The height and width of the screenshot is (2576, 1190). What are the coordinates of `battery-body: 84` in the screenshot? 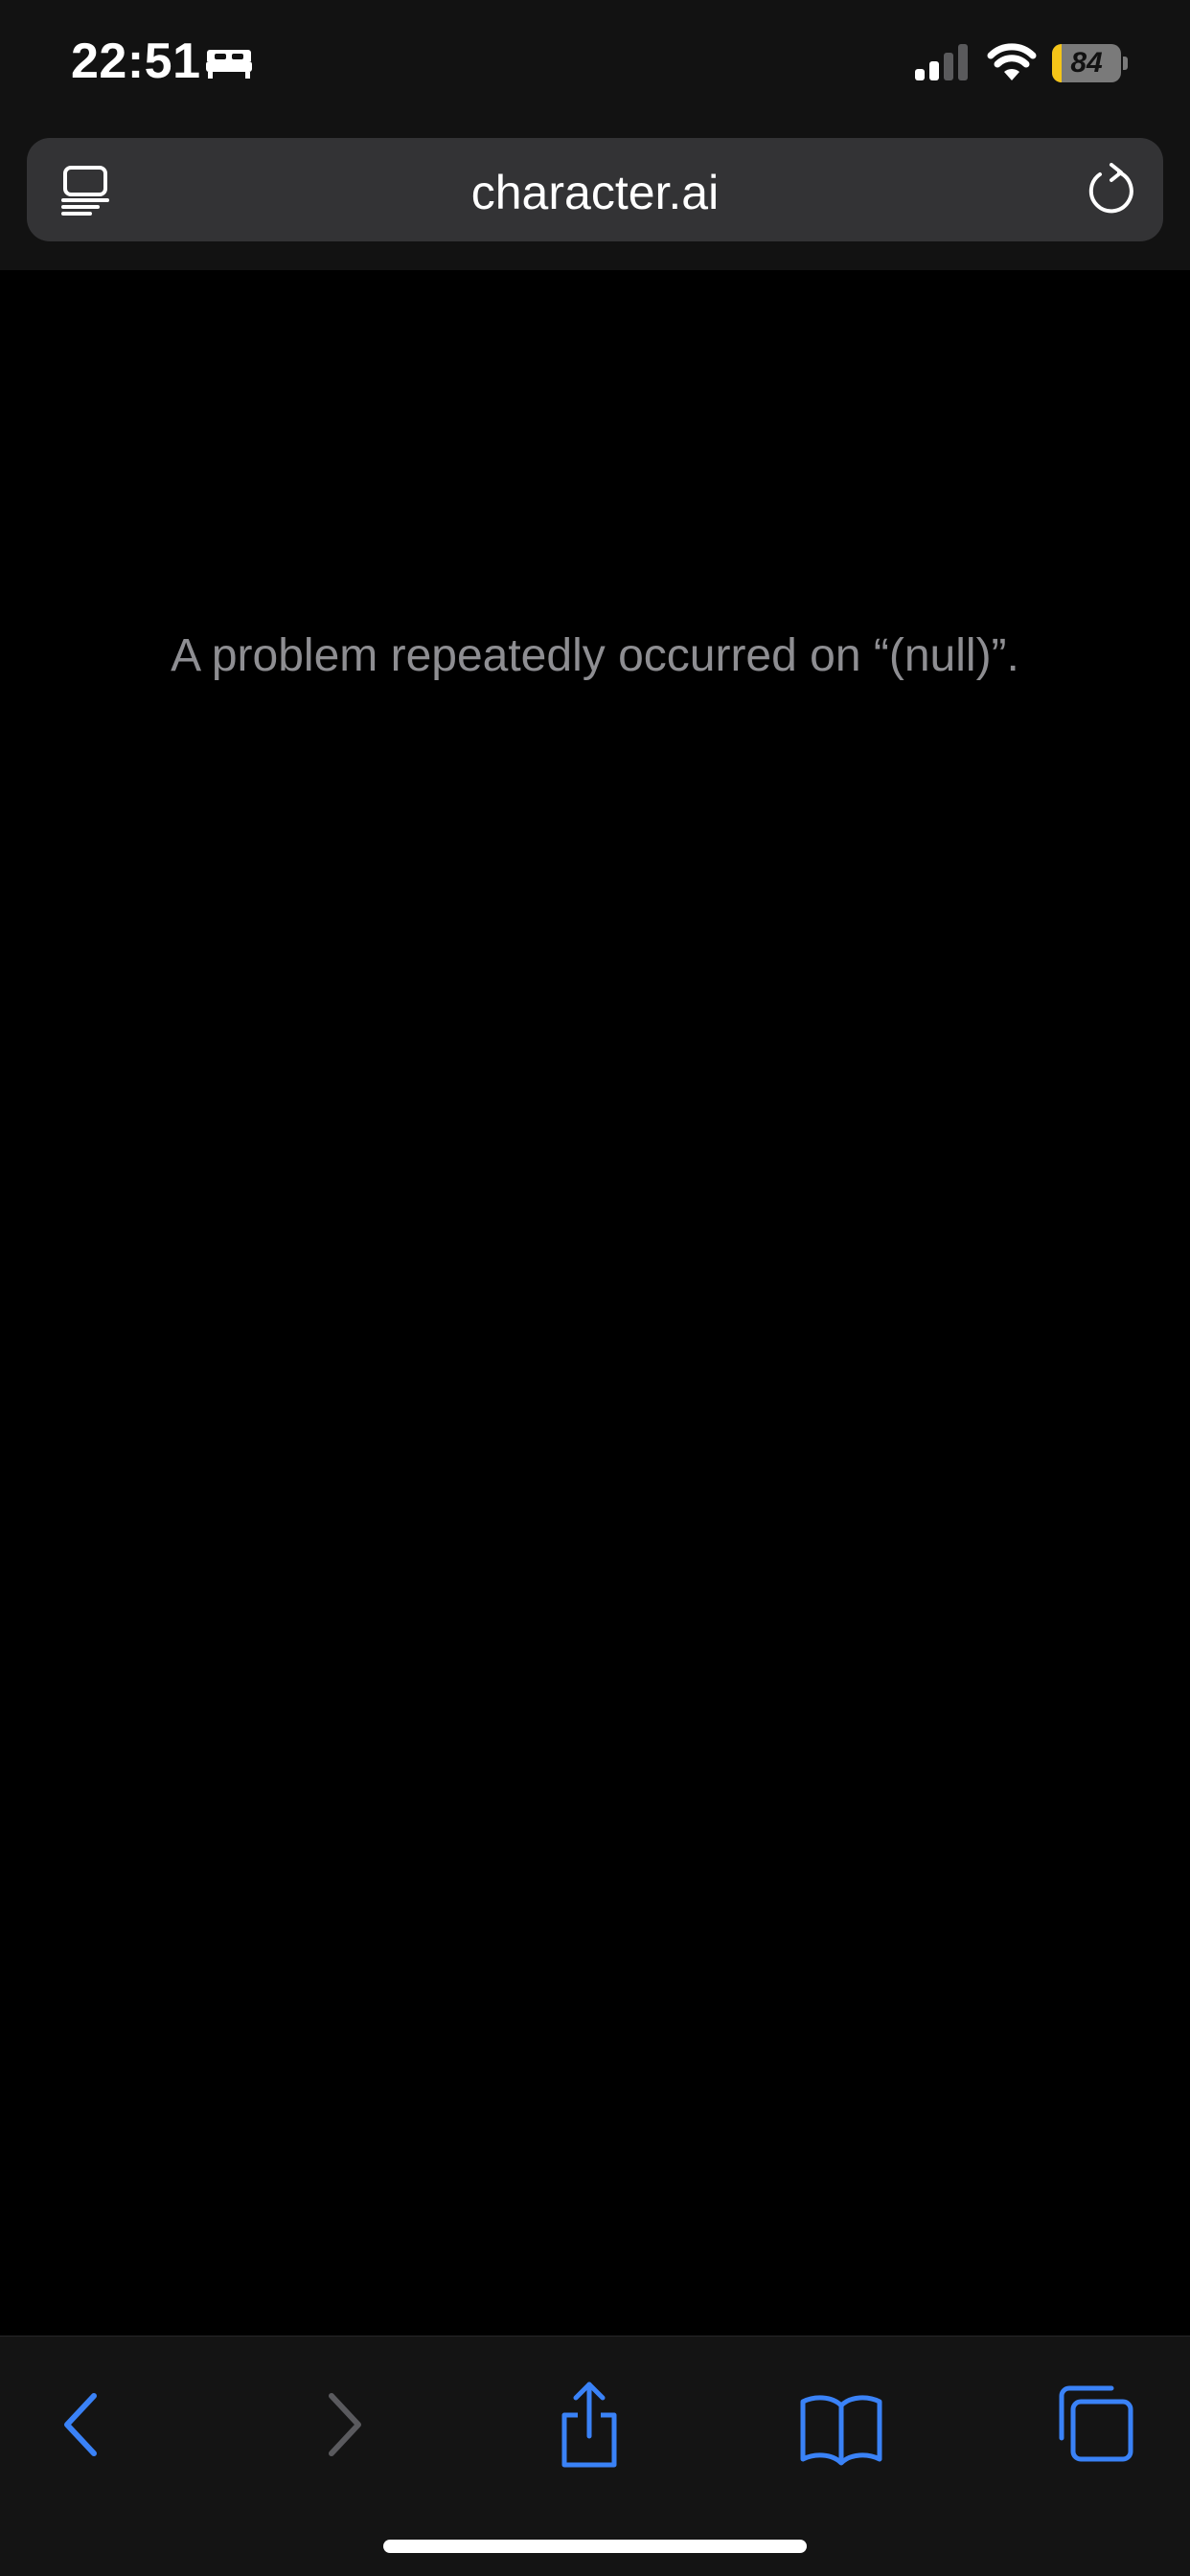 It's located at (1087, 63).